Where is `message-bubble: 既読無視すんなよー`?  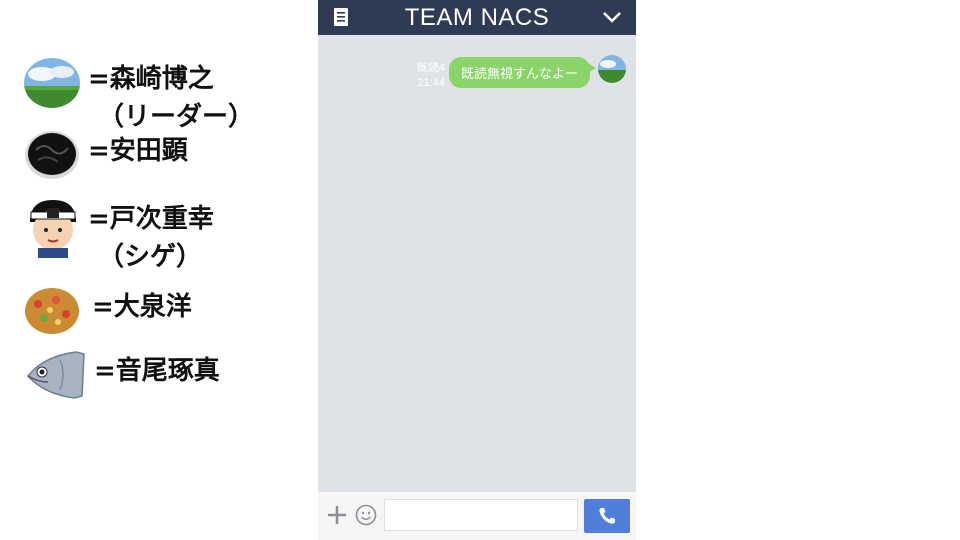
message-bubble: 既読無視すんなよー is located at coordinates (522, 72).